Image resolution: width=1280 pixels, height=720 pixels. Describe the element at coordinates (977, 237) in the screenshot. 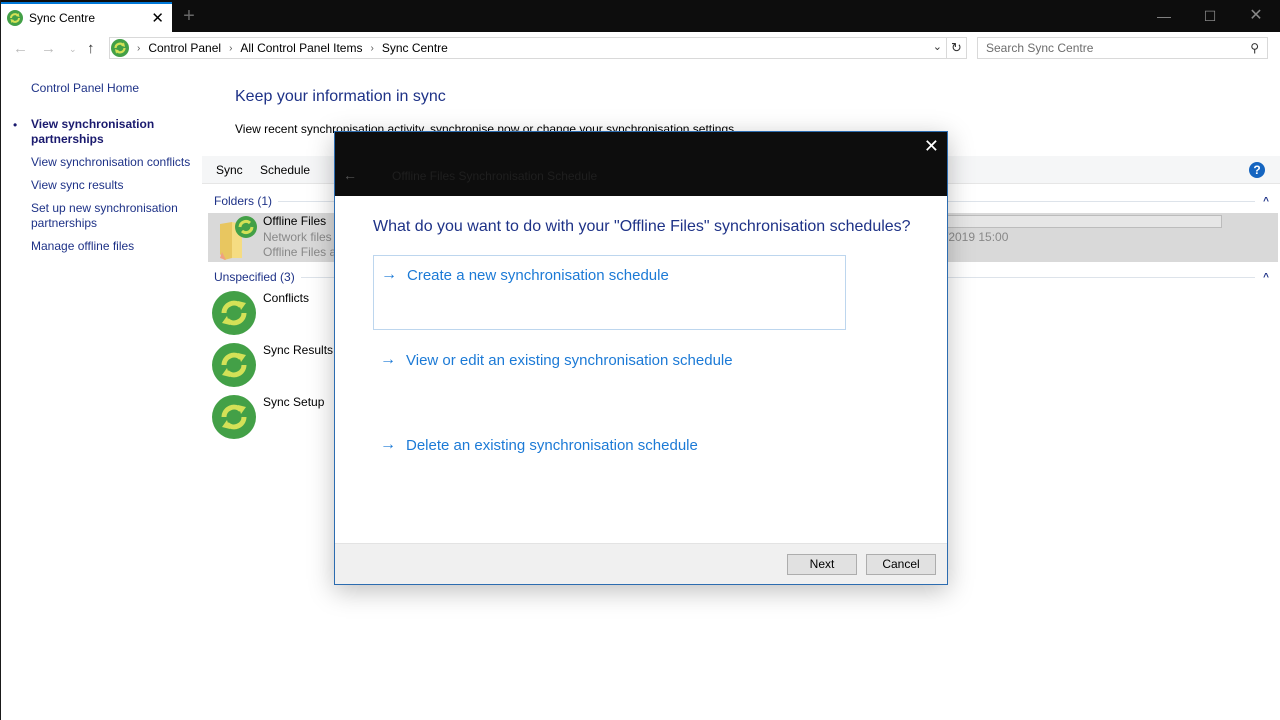

I see `last-sync-date: /2019 15:00` at that location.